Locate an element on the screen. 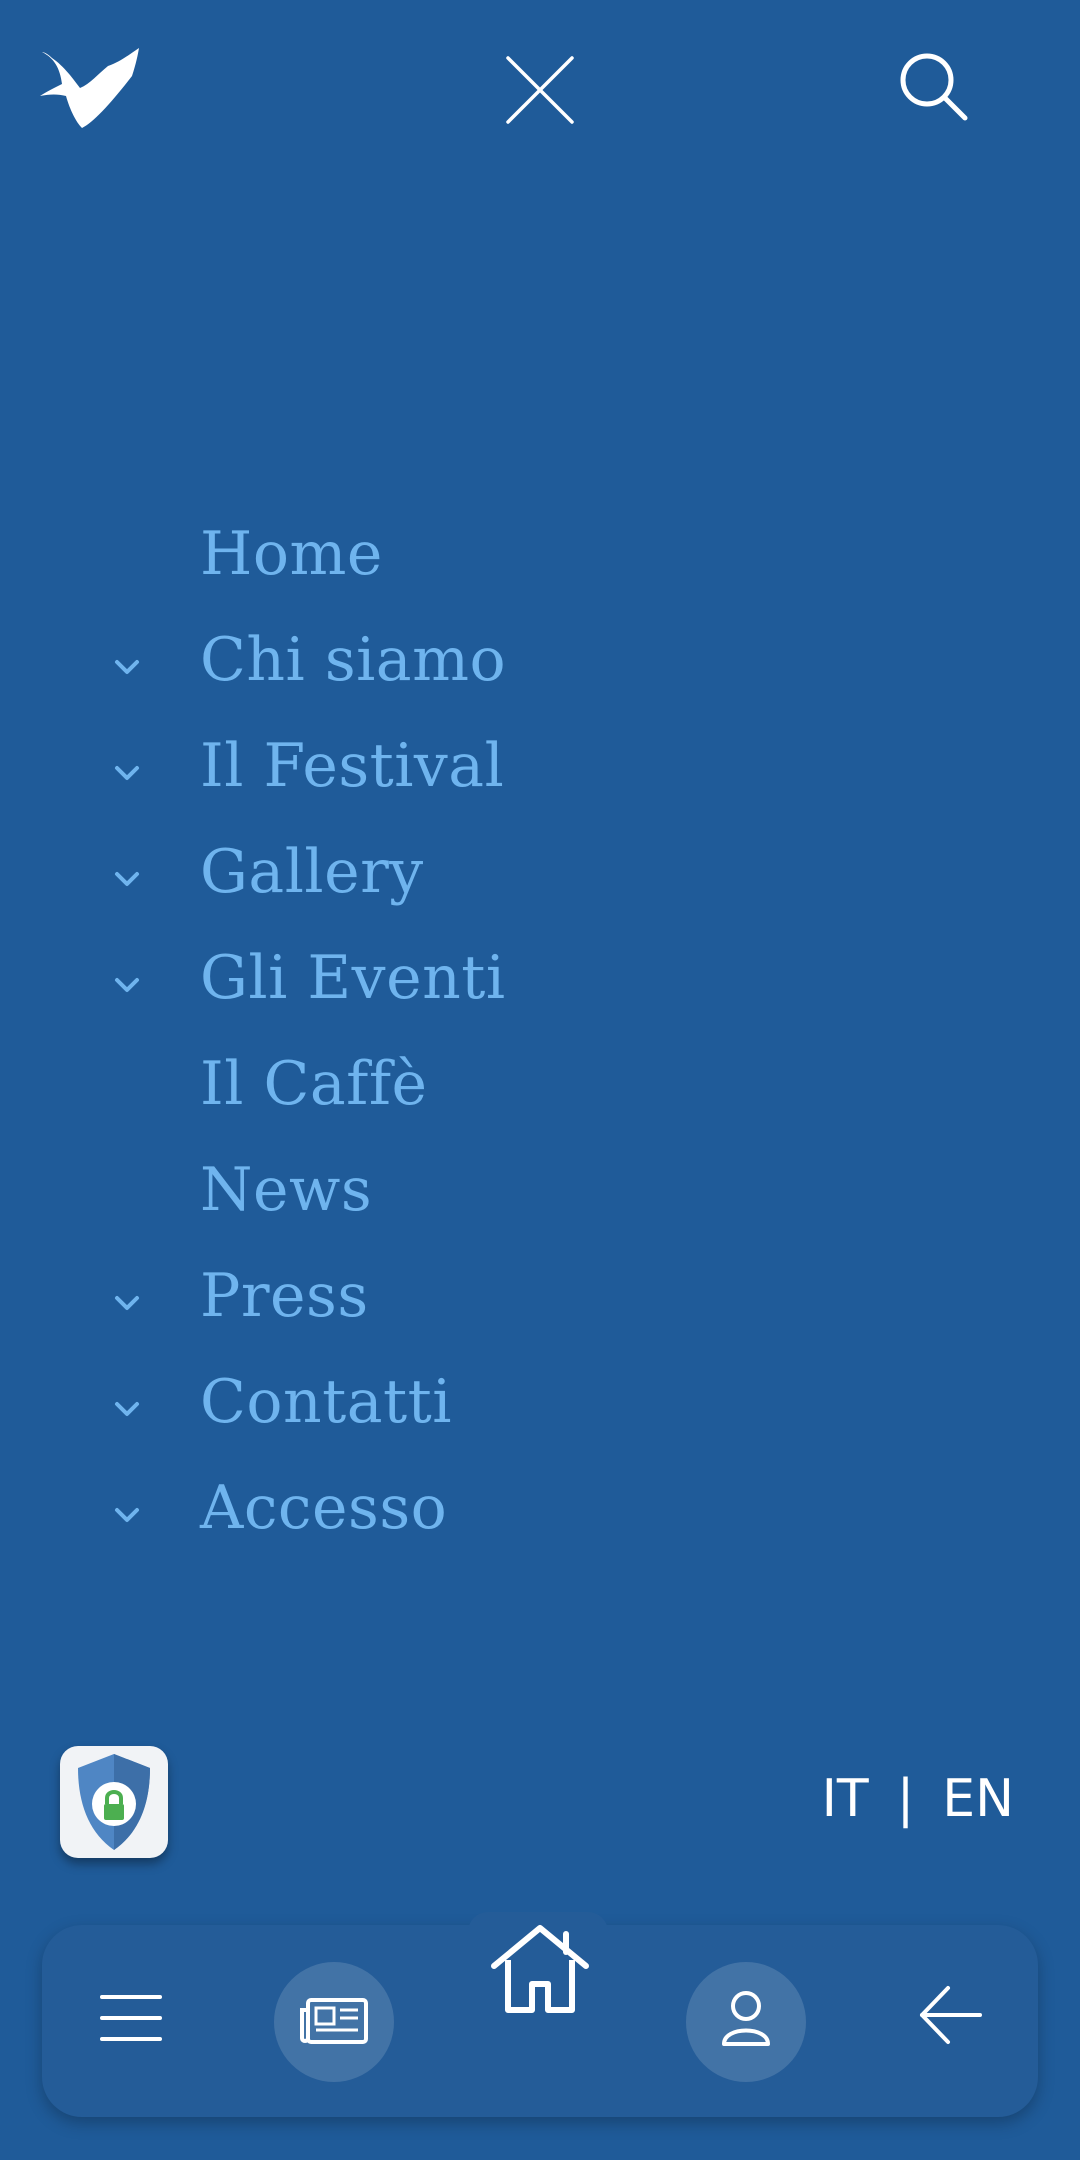 Image resolution: width=1080 pixels, height=2160 pixels. menu-button is located at coordinates (131, 2018).